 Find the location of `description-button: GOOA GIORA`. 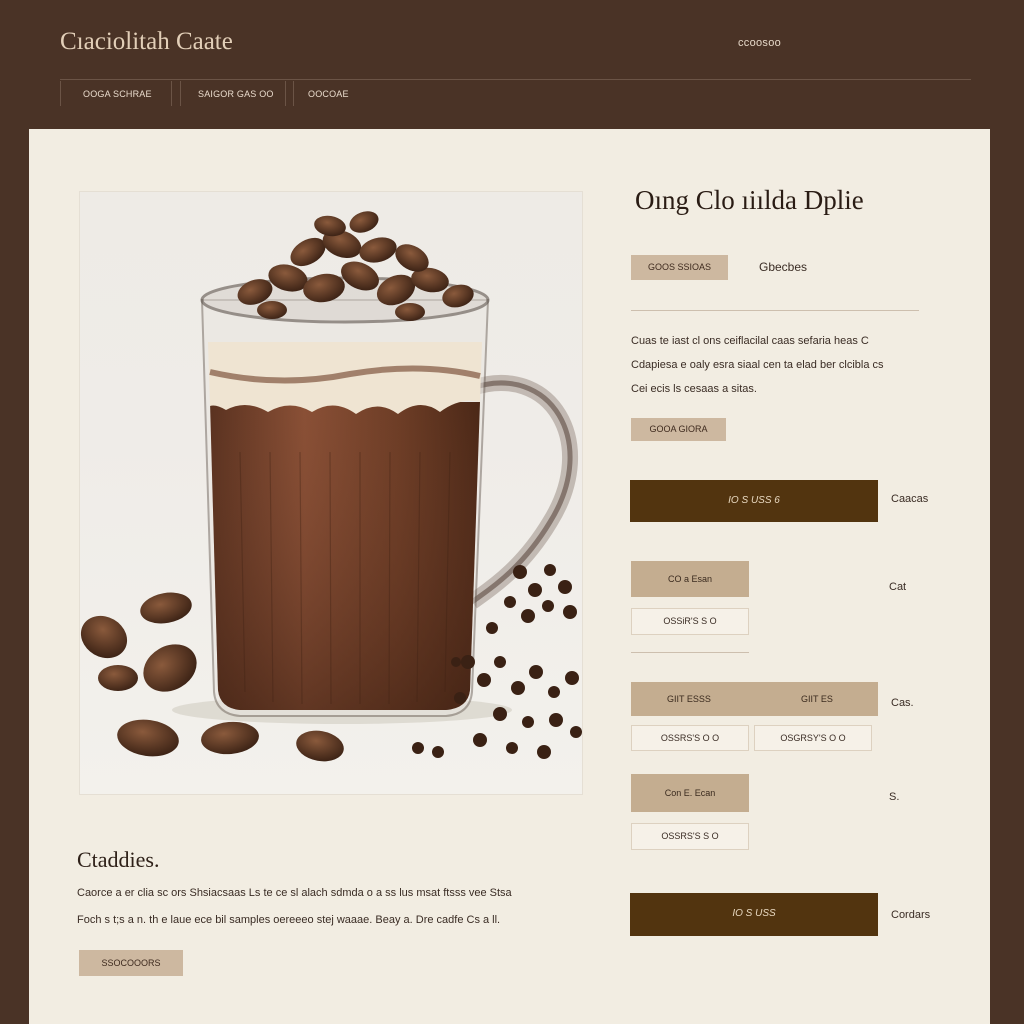

description-button: GOOA GIORA is located at coordinates (678, 429).